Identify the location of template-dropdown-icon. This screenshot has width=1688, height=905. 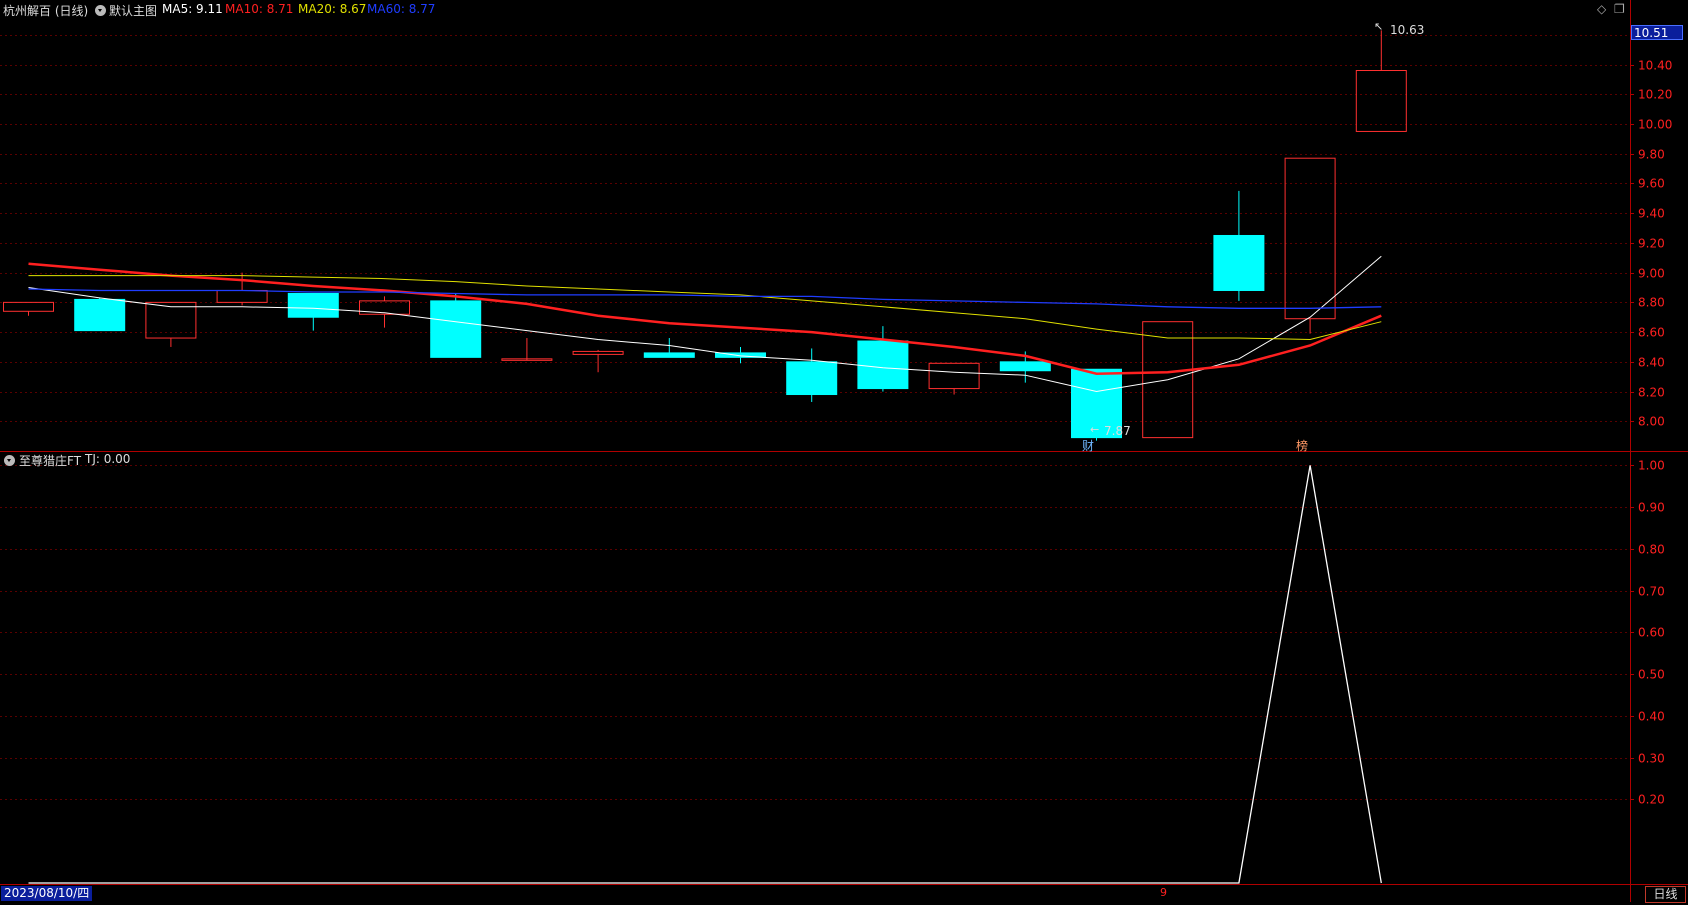
(100, 10).